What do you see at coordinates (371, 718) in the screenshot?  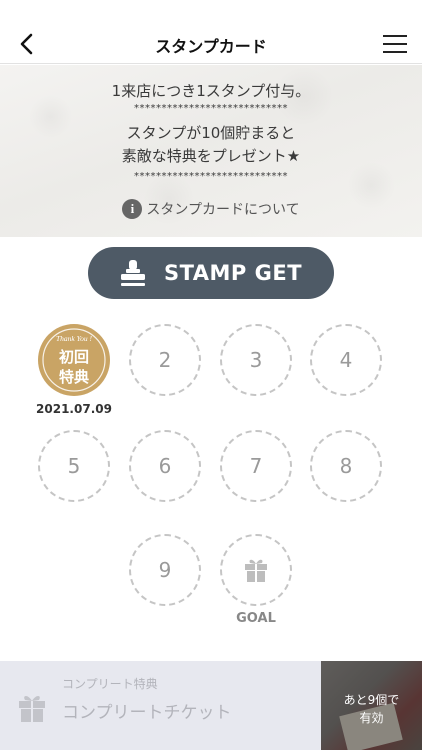 I see `remaining-line-2: 有効` at bounding box center [371, 718].